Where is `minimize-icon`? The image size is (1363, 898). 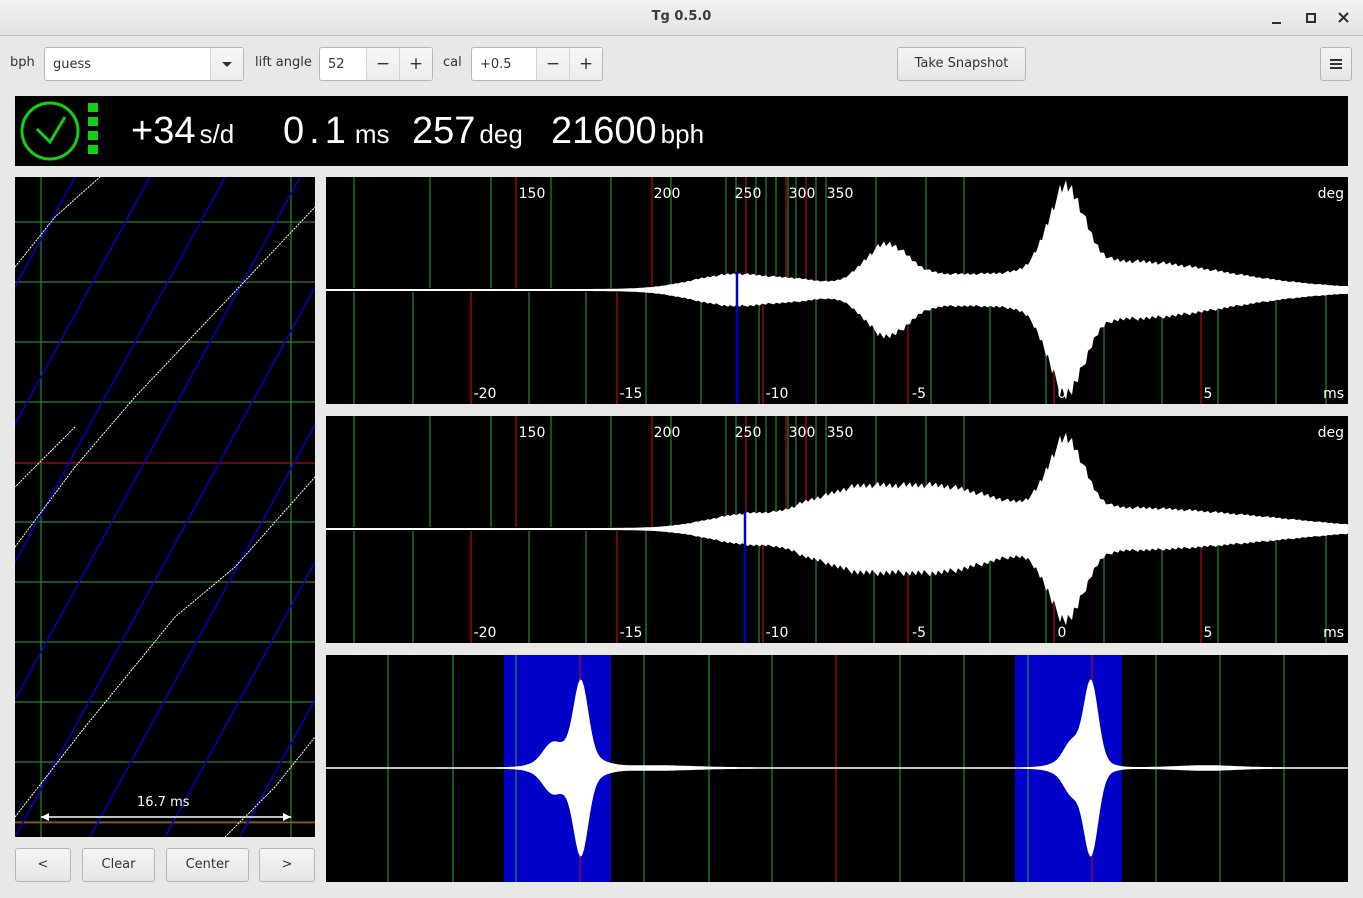 minimize-icon is located at coordinates (1277, 18).